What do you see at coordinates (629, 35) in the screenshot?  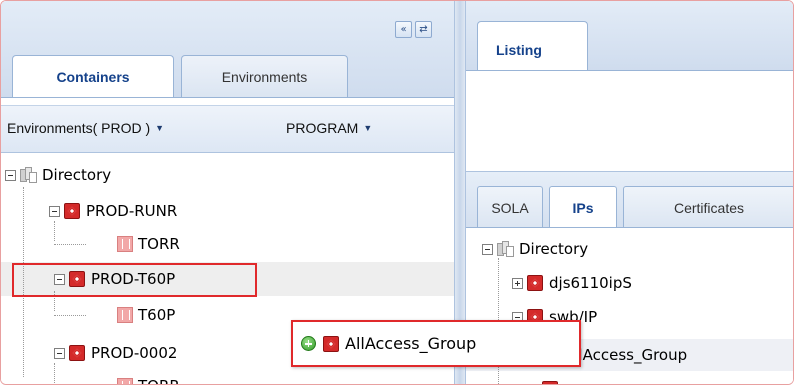 I see `right-panel-header: Listing` at bounding box center [629, 35].